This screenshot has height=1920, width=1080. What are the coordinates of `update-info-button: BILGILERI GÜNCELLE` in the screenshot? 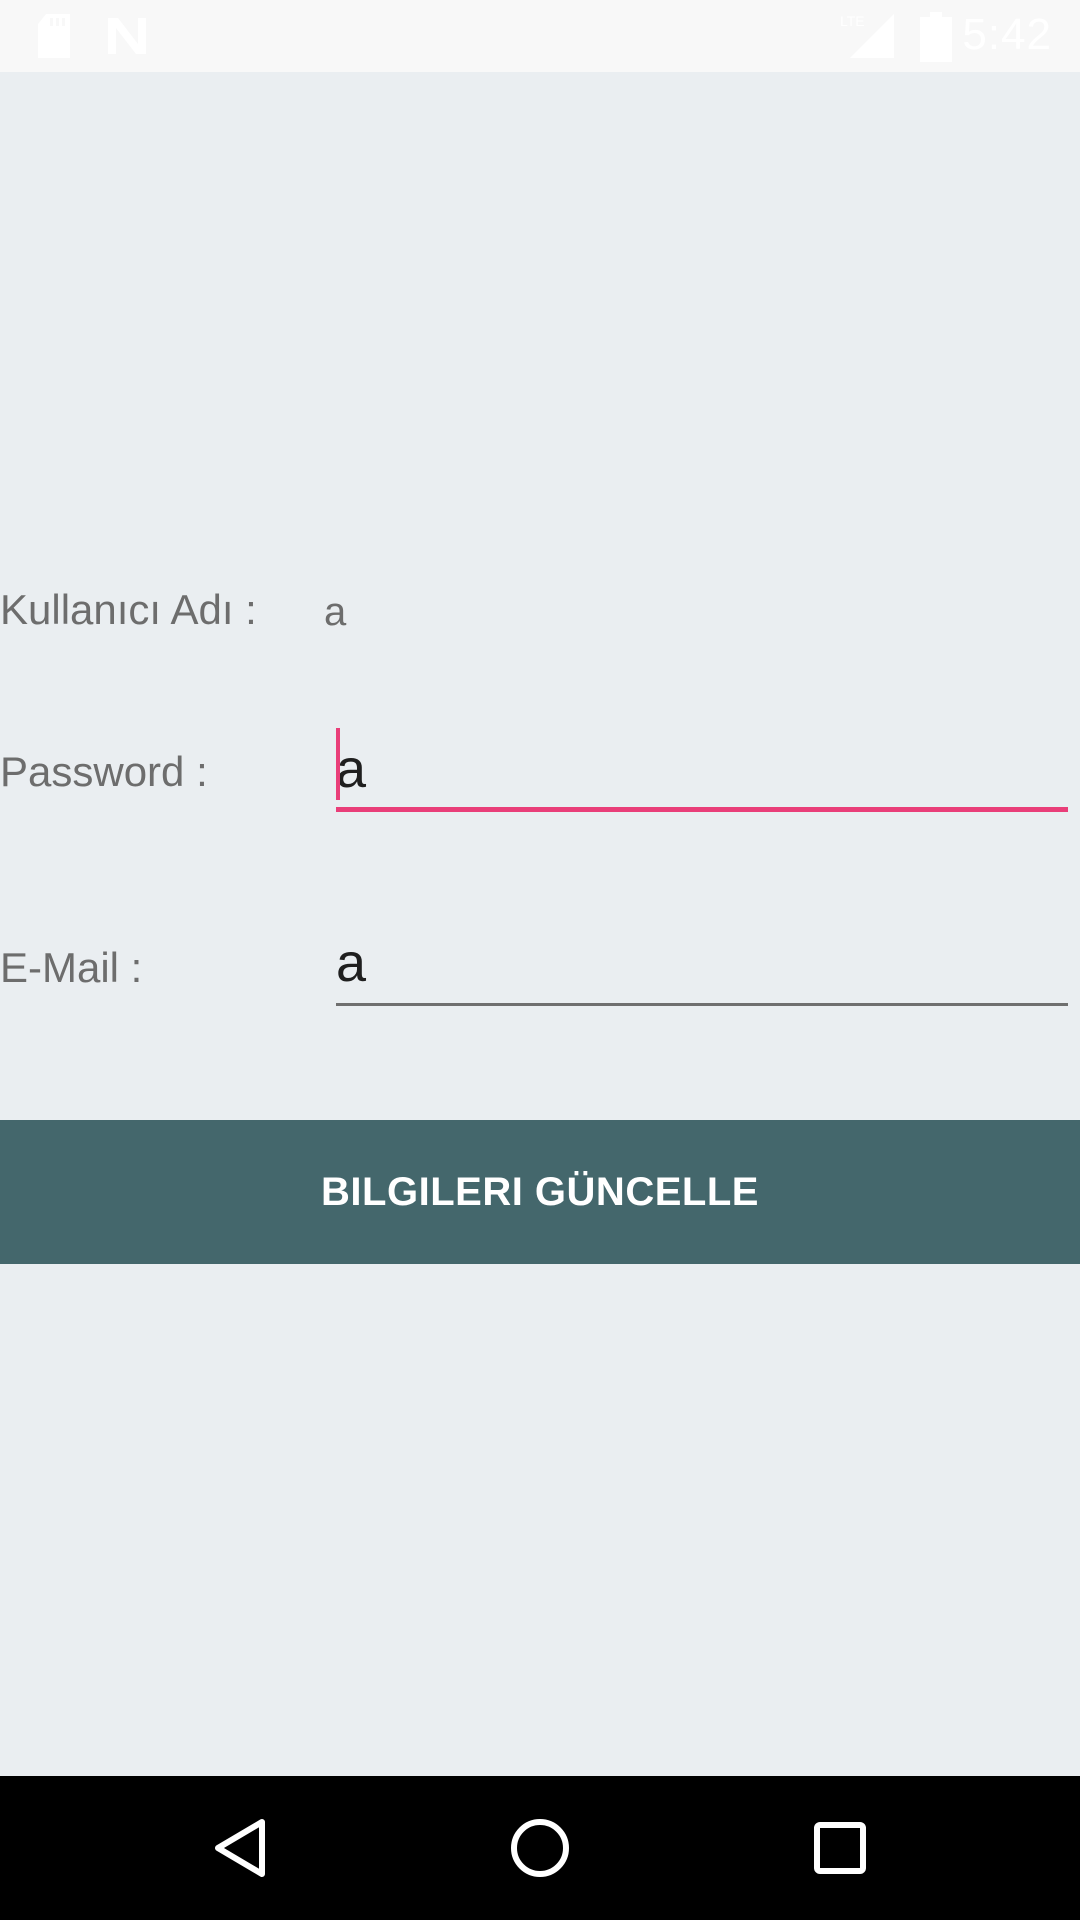 It's located at (540, 1192).